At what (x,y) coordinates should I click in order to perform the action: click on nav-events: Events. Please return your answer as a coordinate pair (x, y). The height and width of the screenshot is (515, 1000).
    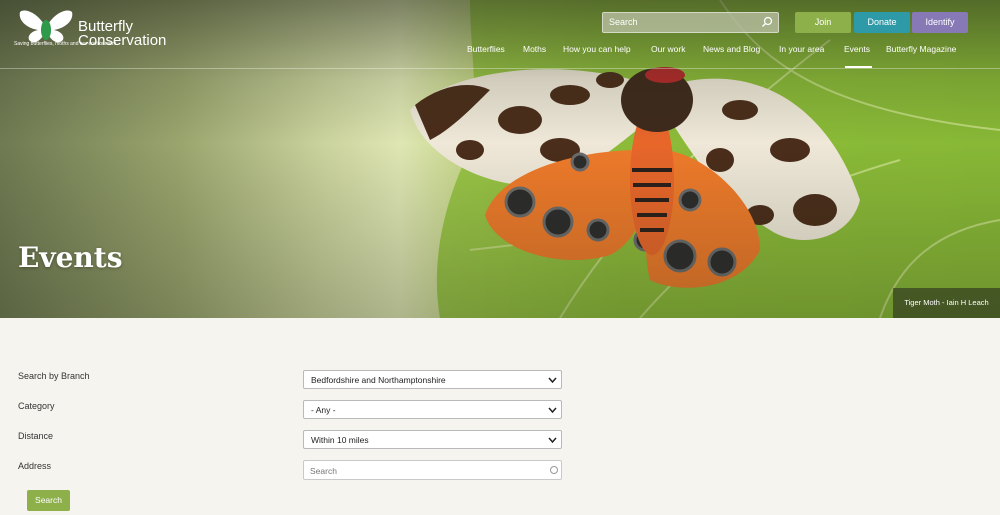
    Looking at the image, I should click on (857, 49).